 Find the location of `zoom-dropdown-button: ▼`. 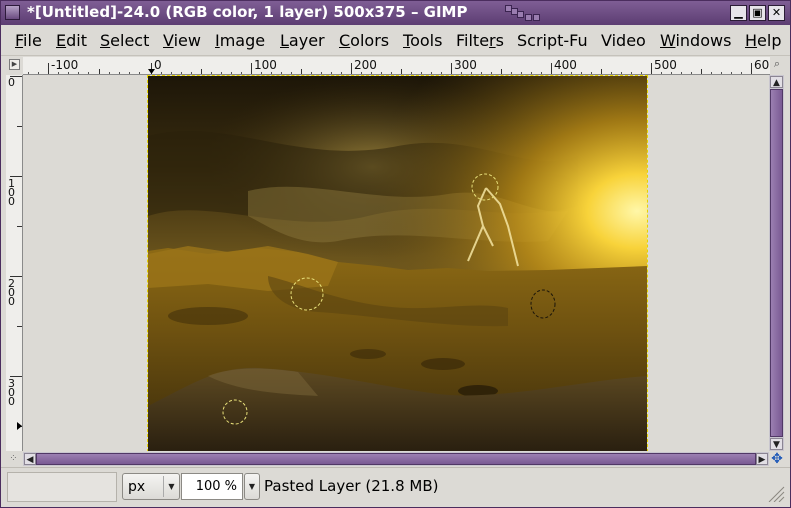

zoom-dropdown-button: ▼ is located at coordinates (252, 486).